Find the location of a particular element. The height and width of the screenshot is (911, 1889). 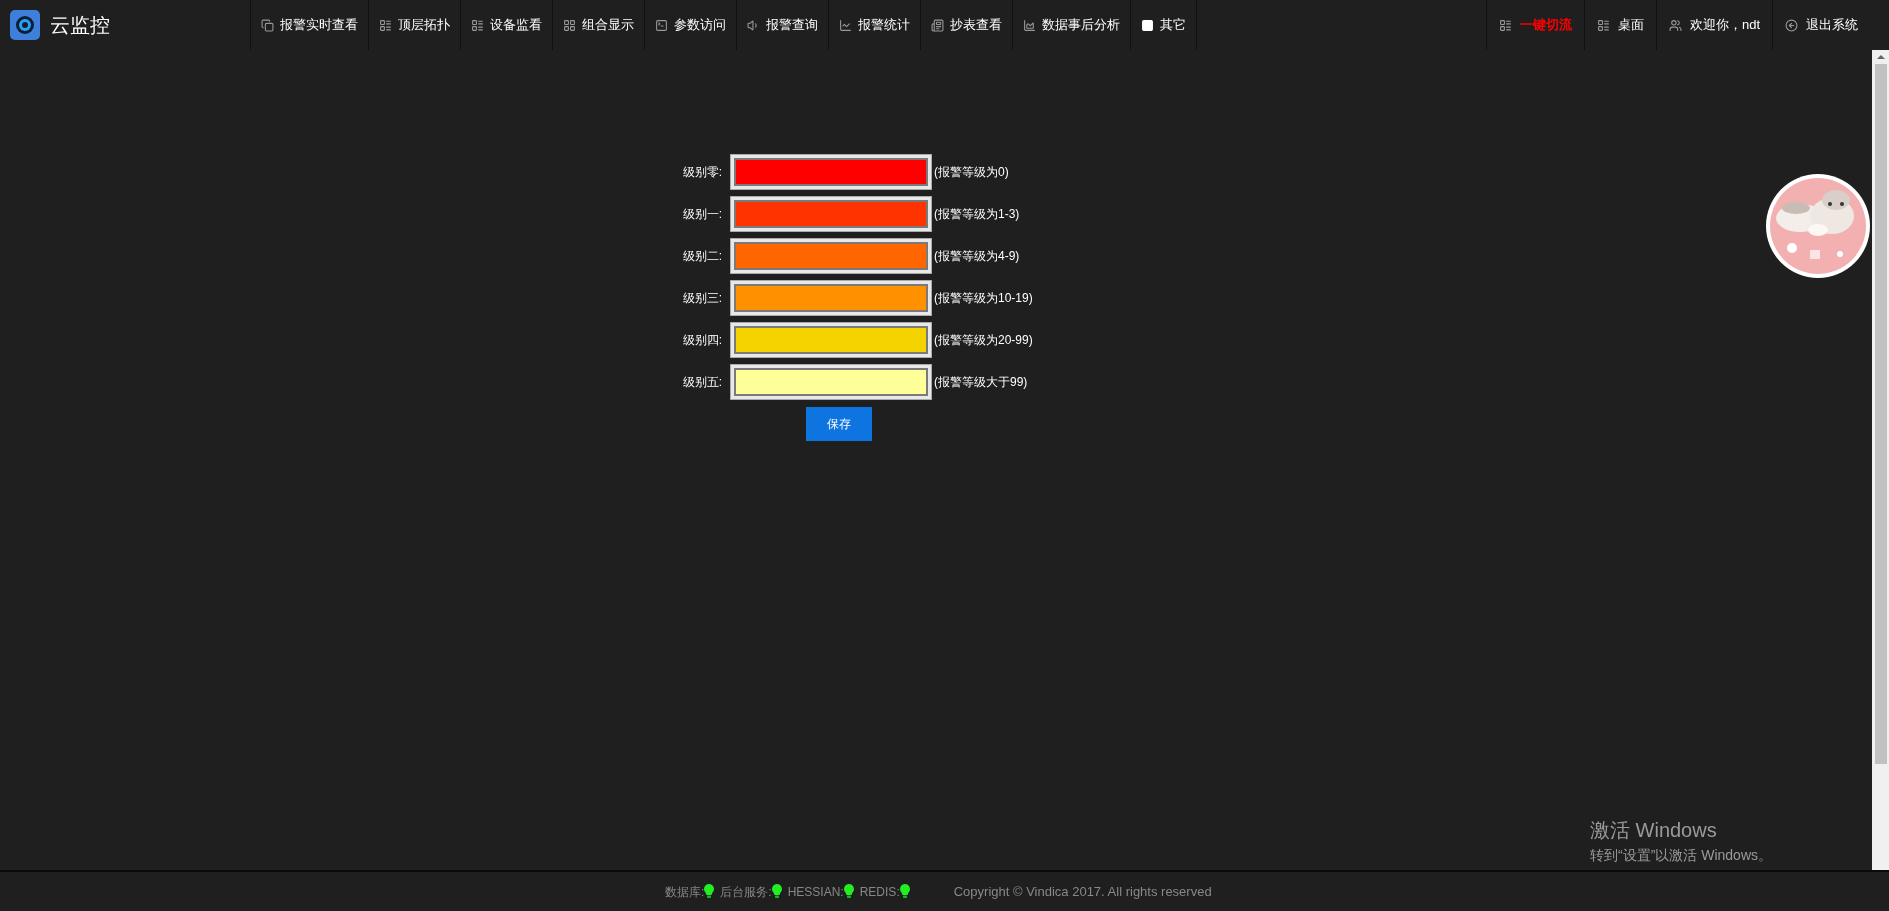

nav-item: 顶层拓扑 is located at coordinates (414, 25).